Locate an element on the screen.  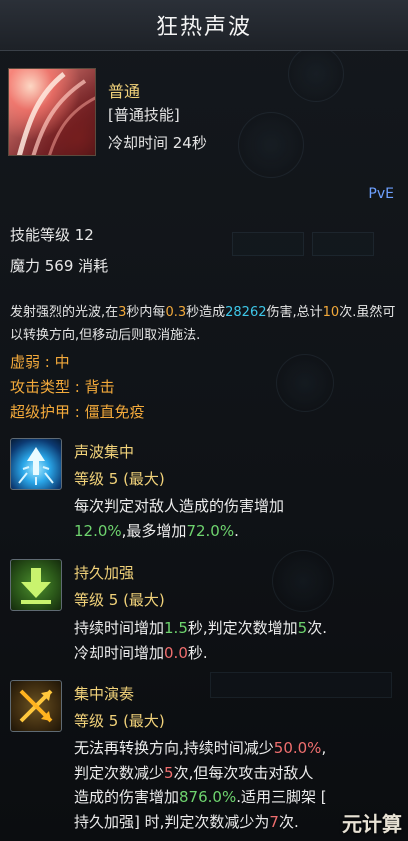
weak-point-attribute: 虚弱 : 中 is located at coordinates (40, 362).